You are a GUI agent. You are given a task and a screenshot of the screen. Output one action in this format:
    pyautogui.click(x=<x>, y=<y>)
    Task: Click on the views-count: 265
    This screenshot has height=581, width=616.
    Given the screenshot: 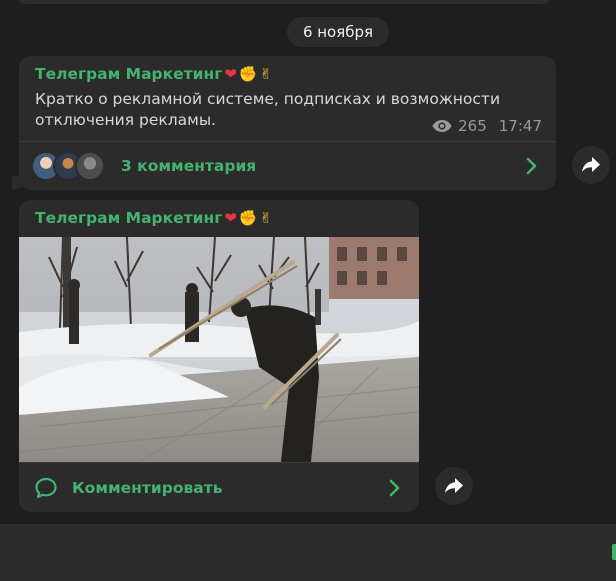 What is the action you would take?
    pyautogui.click(x=472, y=126)
    